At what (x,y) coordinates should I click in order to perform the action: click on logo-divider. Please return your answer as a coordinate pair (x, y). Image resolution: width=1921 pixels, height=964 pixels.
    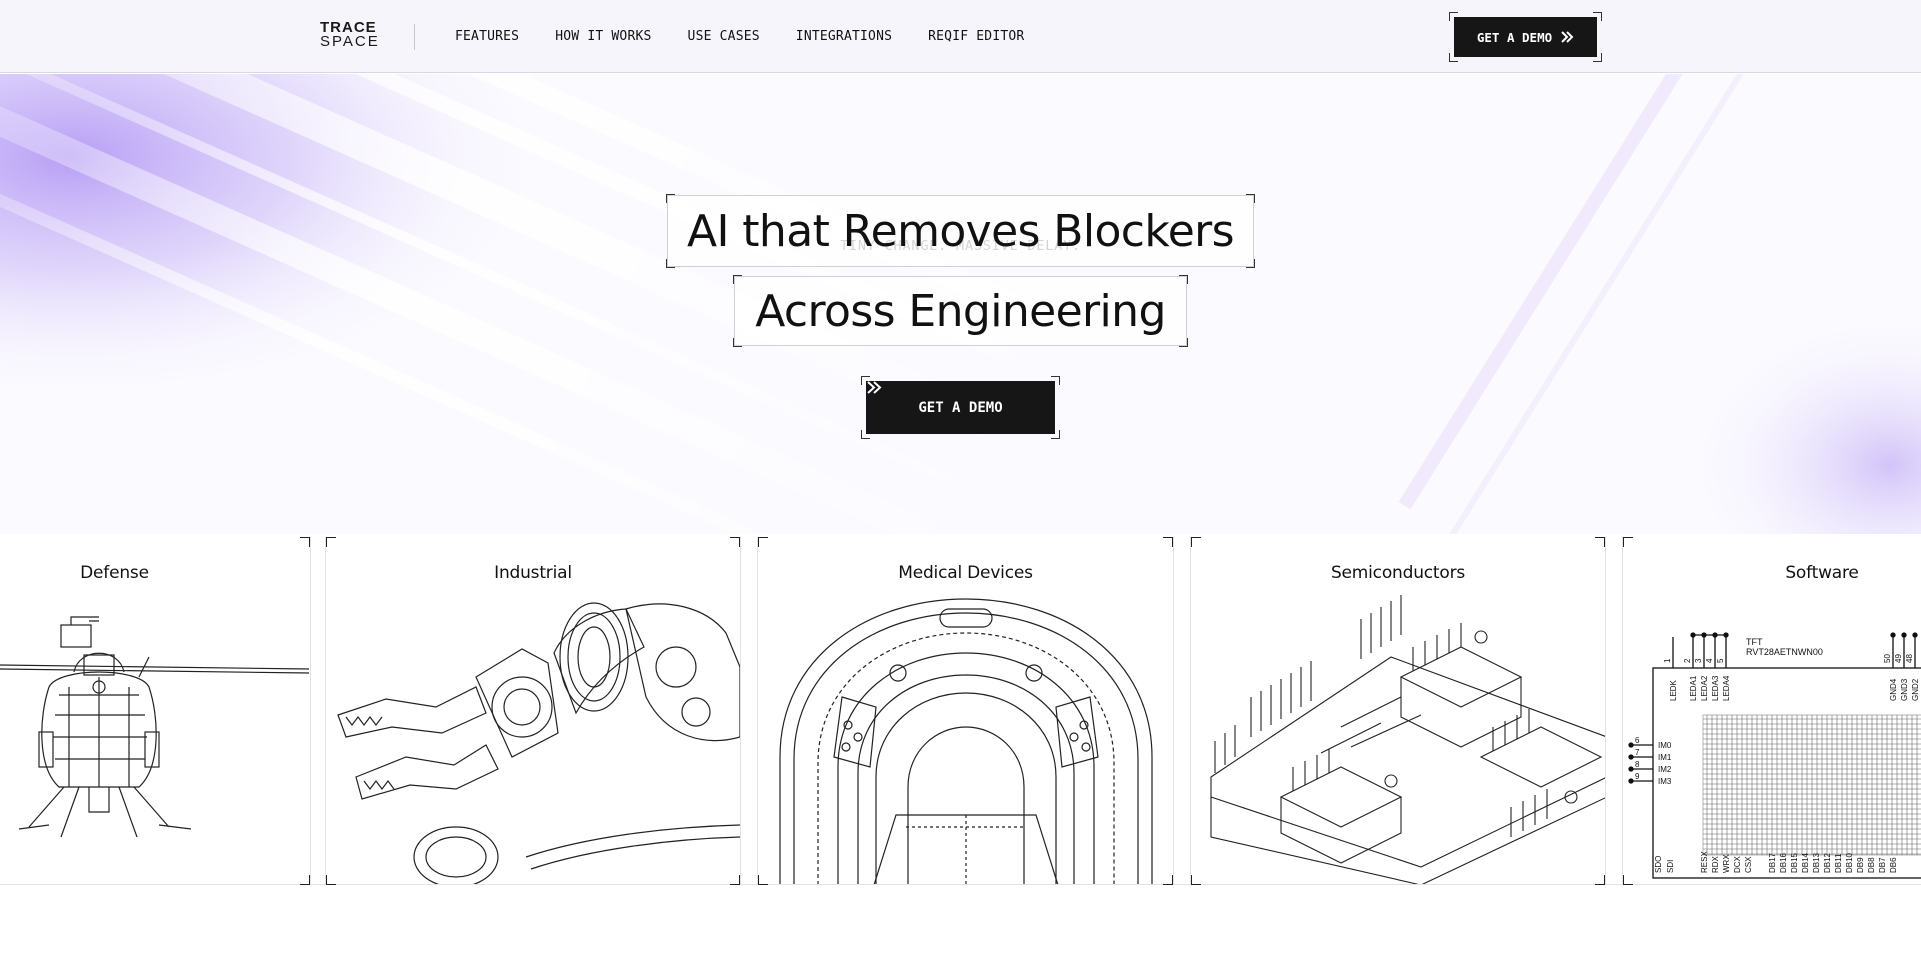
    Looking at the image, I should click on (414, 37).